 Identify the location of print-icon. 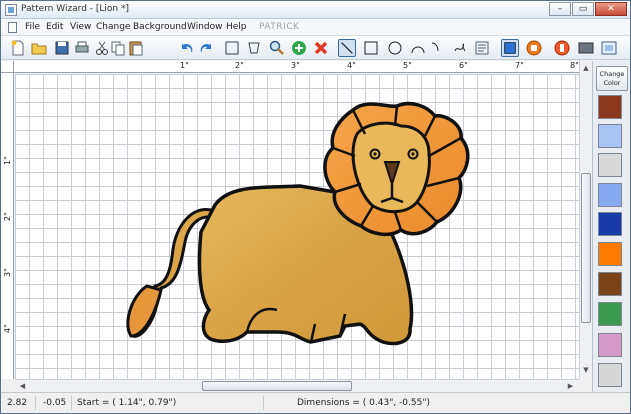
(82, 48).